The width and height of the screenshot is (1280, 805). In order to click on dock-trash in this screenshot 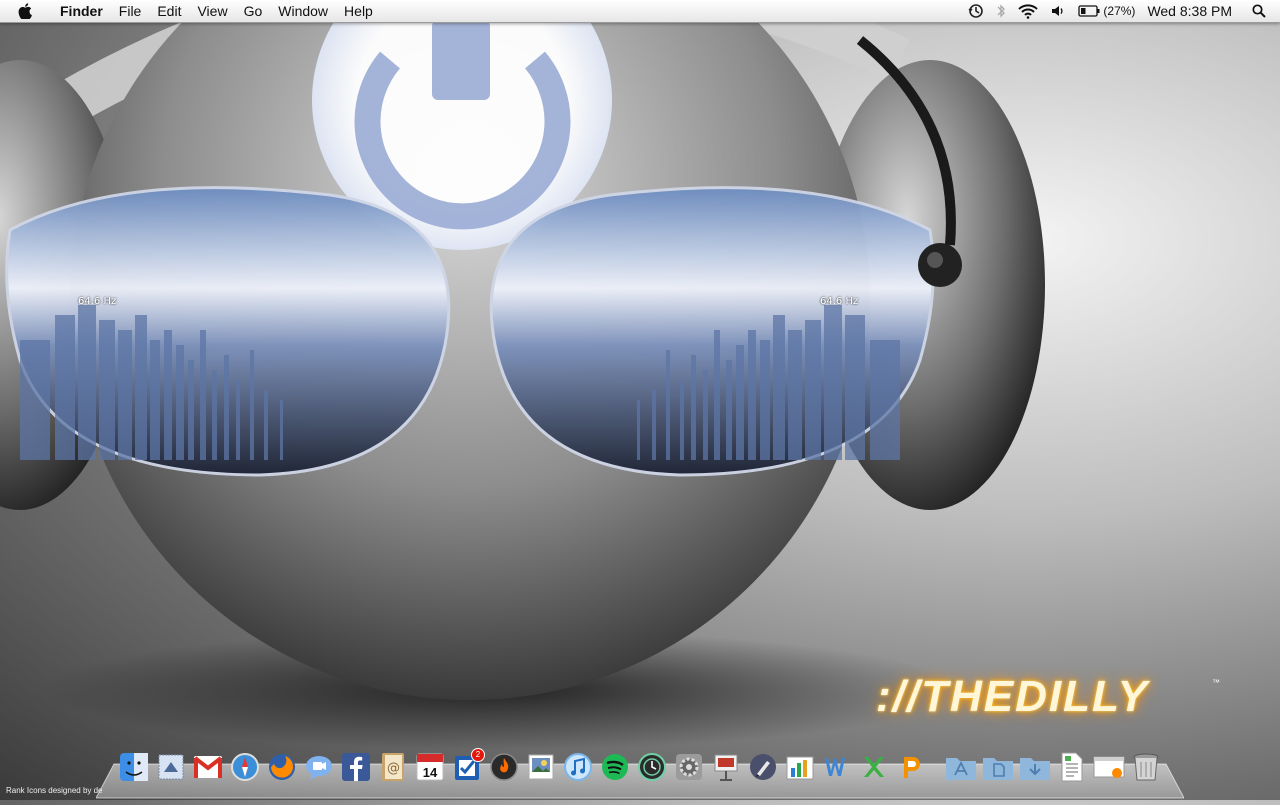, I will do `click(1146, 767)`.